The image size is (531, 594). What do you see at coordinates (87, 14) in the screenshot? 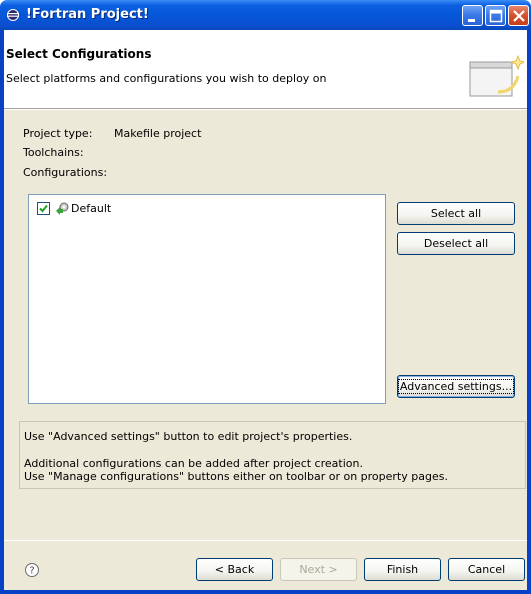
I see `window-title: !Fortran Project!` at bounding box center [87, 14].